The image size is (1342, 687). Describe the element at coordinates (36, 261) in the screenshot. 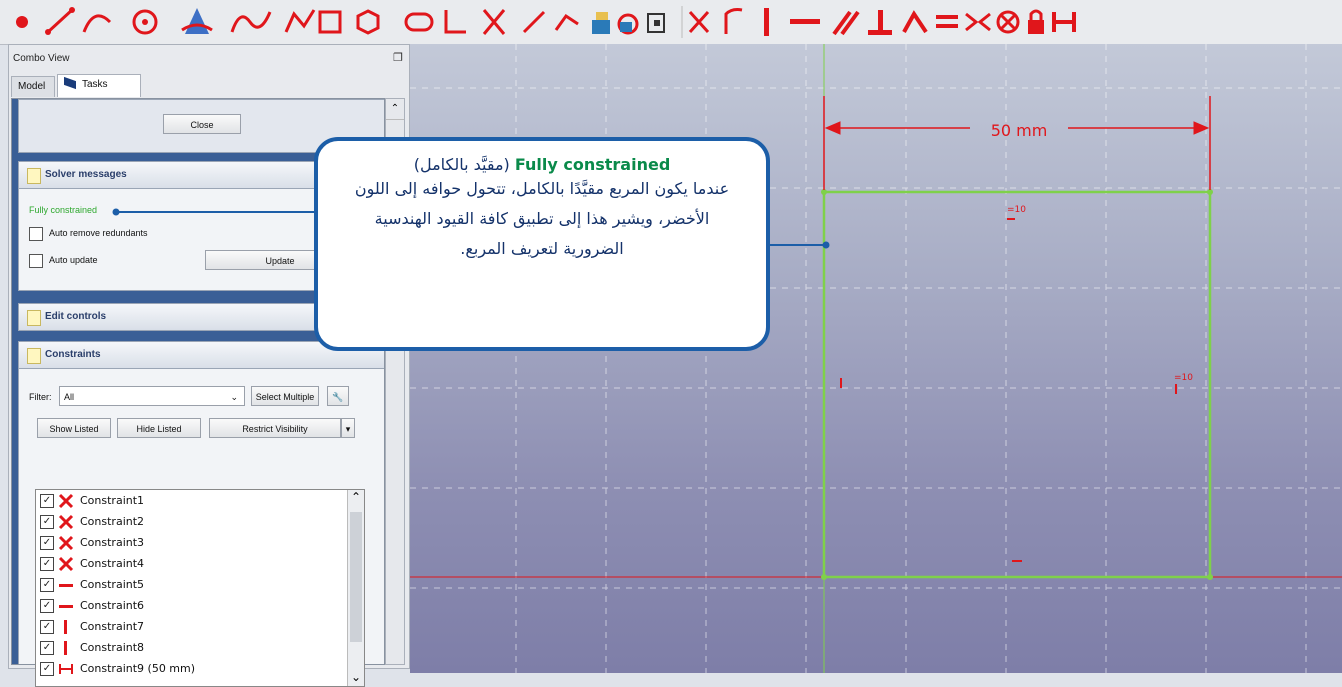

I see `auto-update-checkbox` at that location.